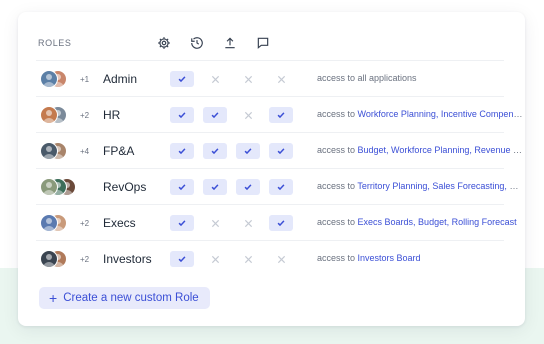 The height and width of the screenshot is (344, 544). I want to click on role-name: RevOps, so click(125, 187).